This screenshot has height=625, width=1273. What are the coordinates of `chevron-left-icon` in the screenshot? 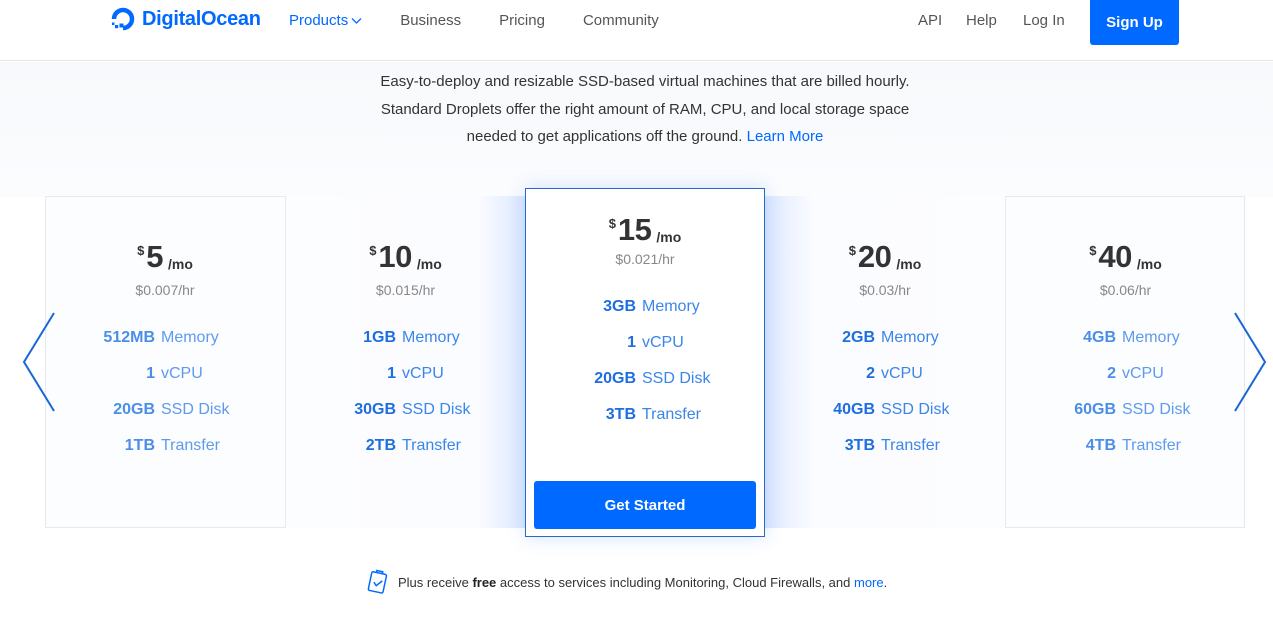 It's located at (38, 362).